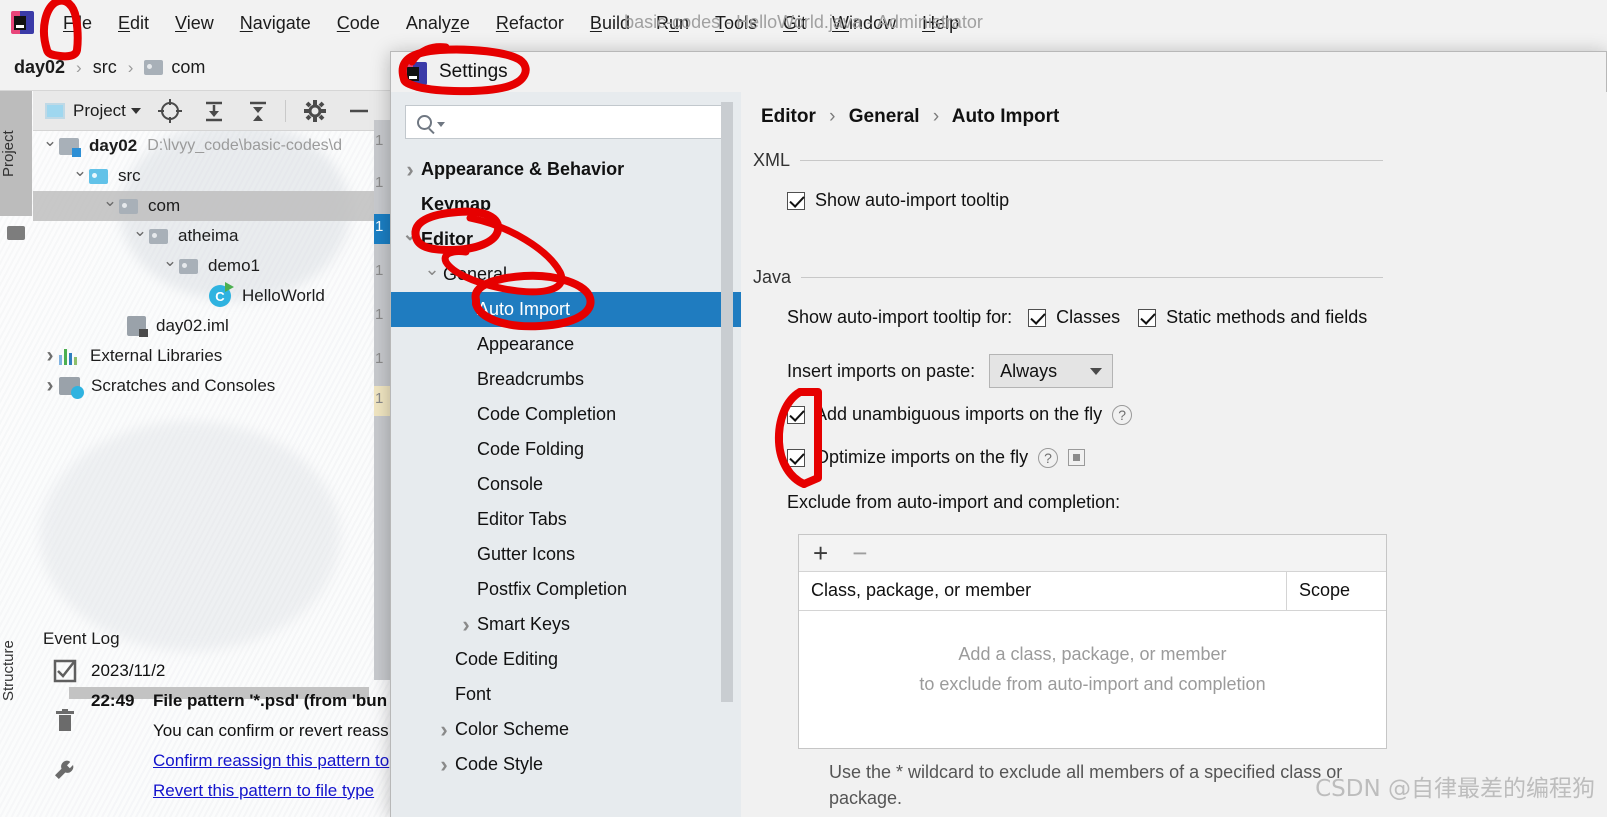 The width and height of the screenshot is (1607, 817). I want to click on project-view-selector: Project, so click(93, 111).